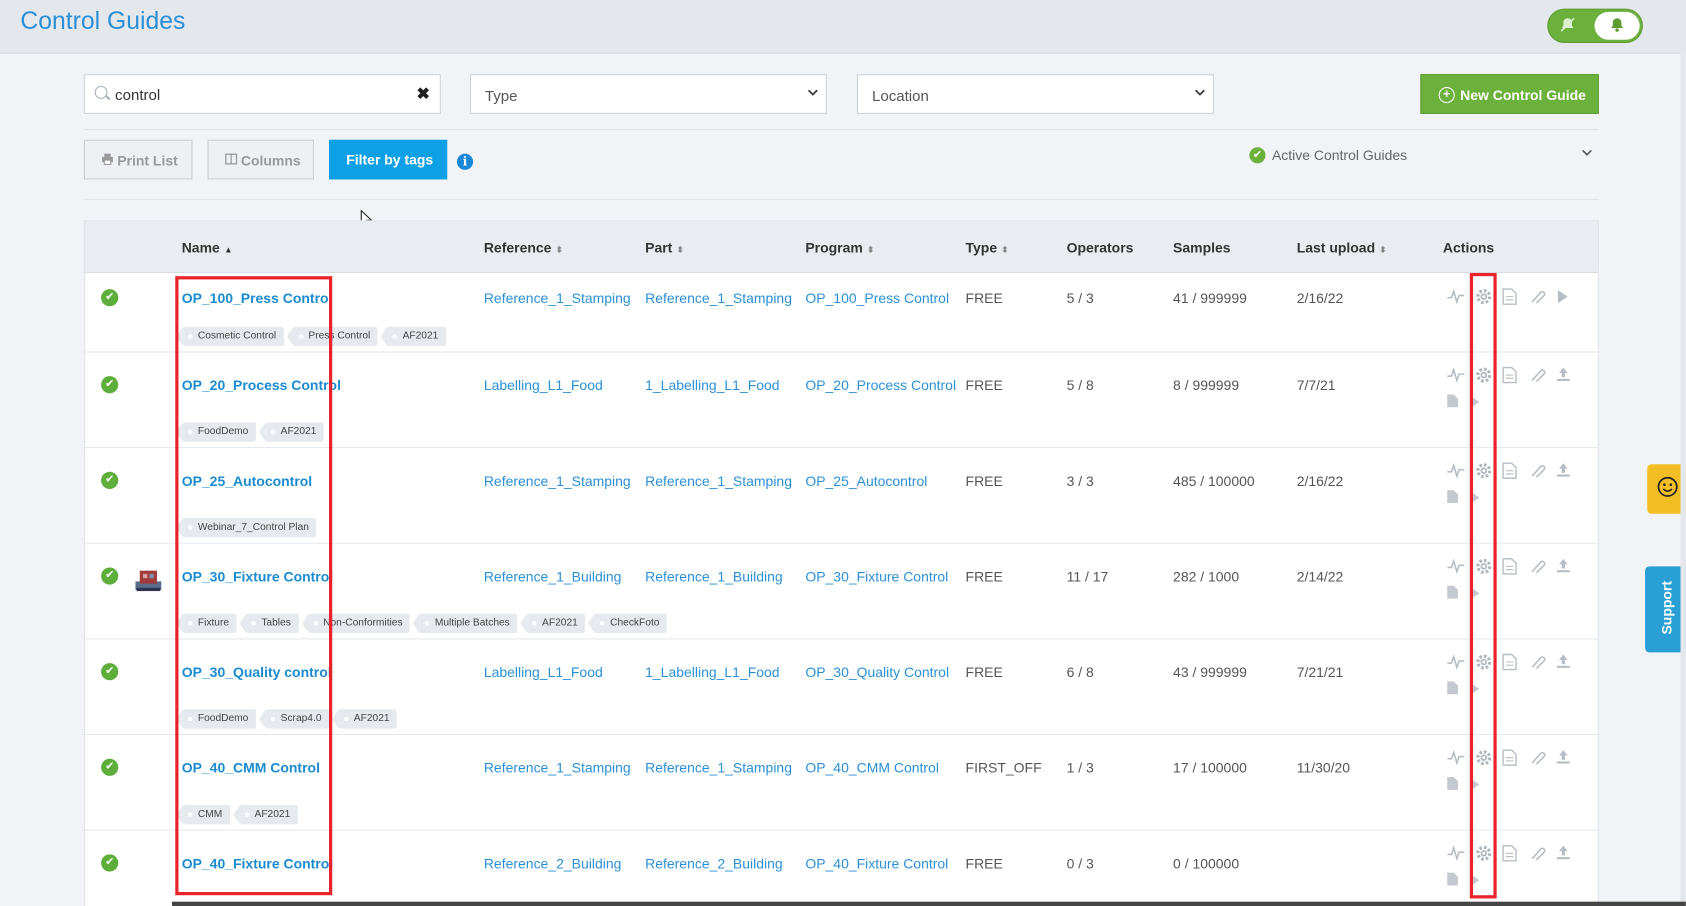 This screenshot has height=906, width=1686. I want to click on reference-link: Reference_2_Building, so click(553, 863).